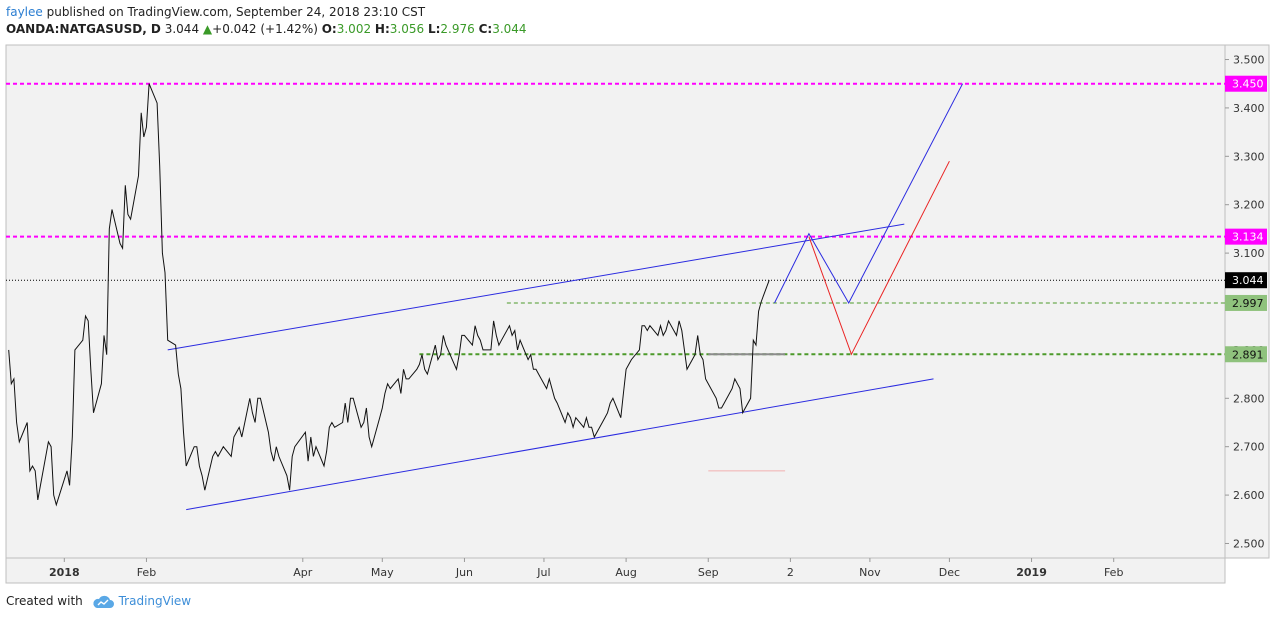 The image size is (1274, 620). I want to click on y-tick-label: 2.500, so click(1249, 543).